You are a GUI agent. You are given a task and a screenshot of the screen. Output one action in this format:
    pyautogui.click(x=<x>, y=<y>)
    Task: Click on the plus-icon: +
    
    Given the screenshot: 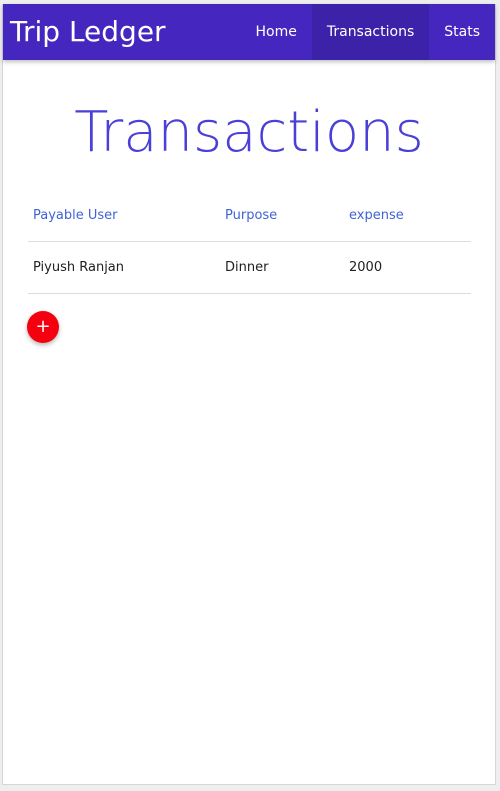 What is the action you would take?
    pyautogui.click(x=43, y=326)
    